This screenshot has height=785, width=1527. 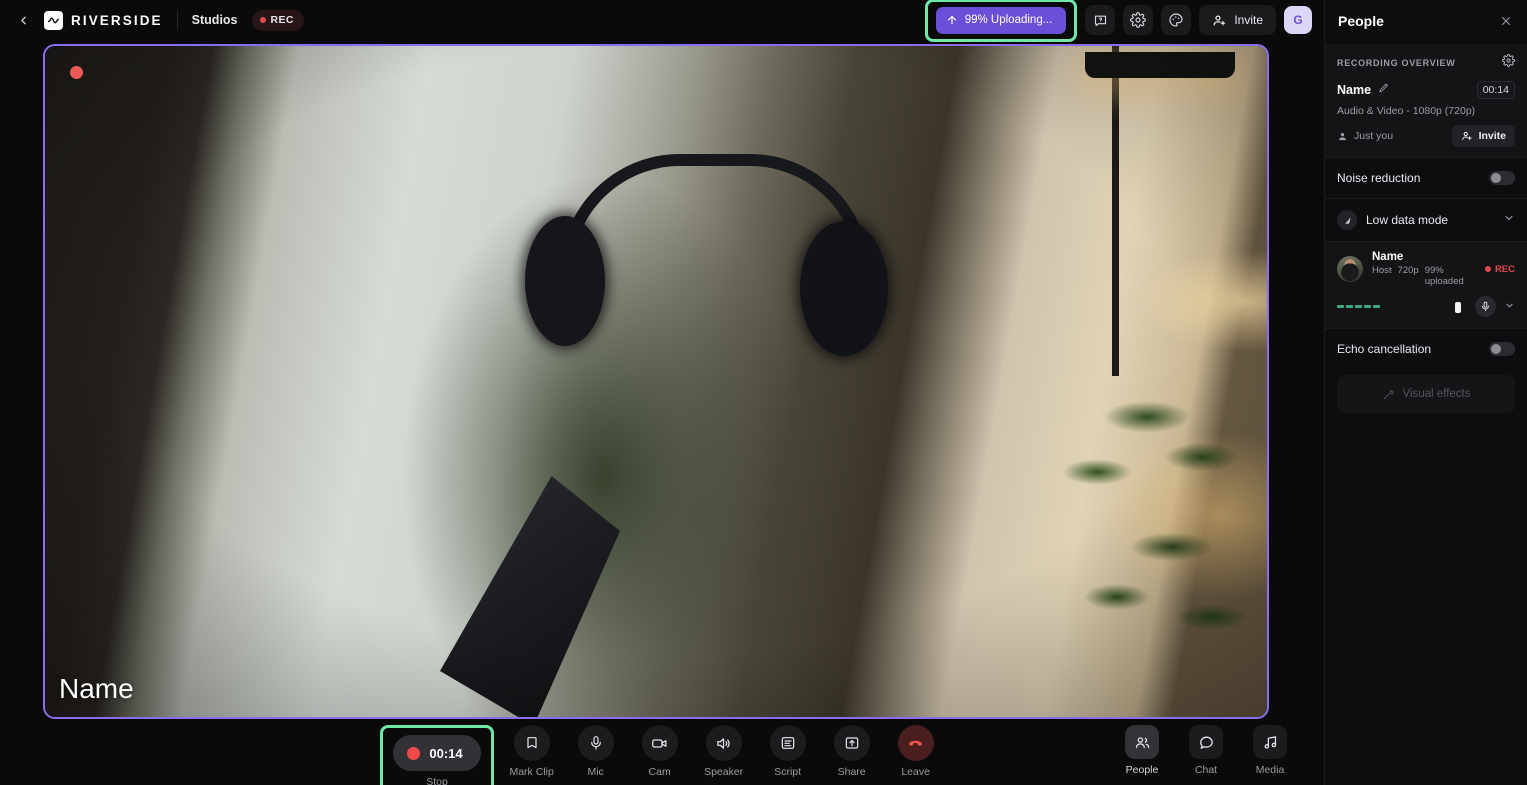 I want to click on participant-rec-badge: REC, so click(x=1499, y=269).